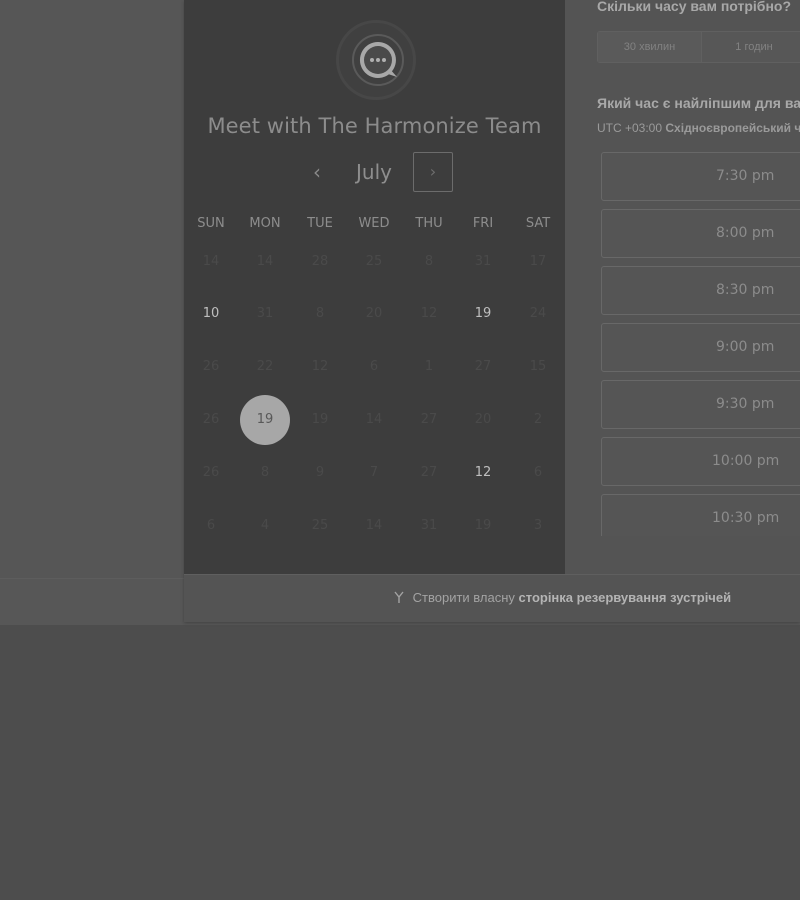 The width and height of the screenshot is (800, 900). Describe the element at coordinates (751, 47) in the screenshot. I see `duration-1-hour-button: 1 годин` at that location.